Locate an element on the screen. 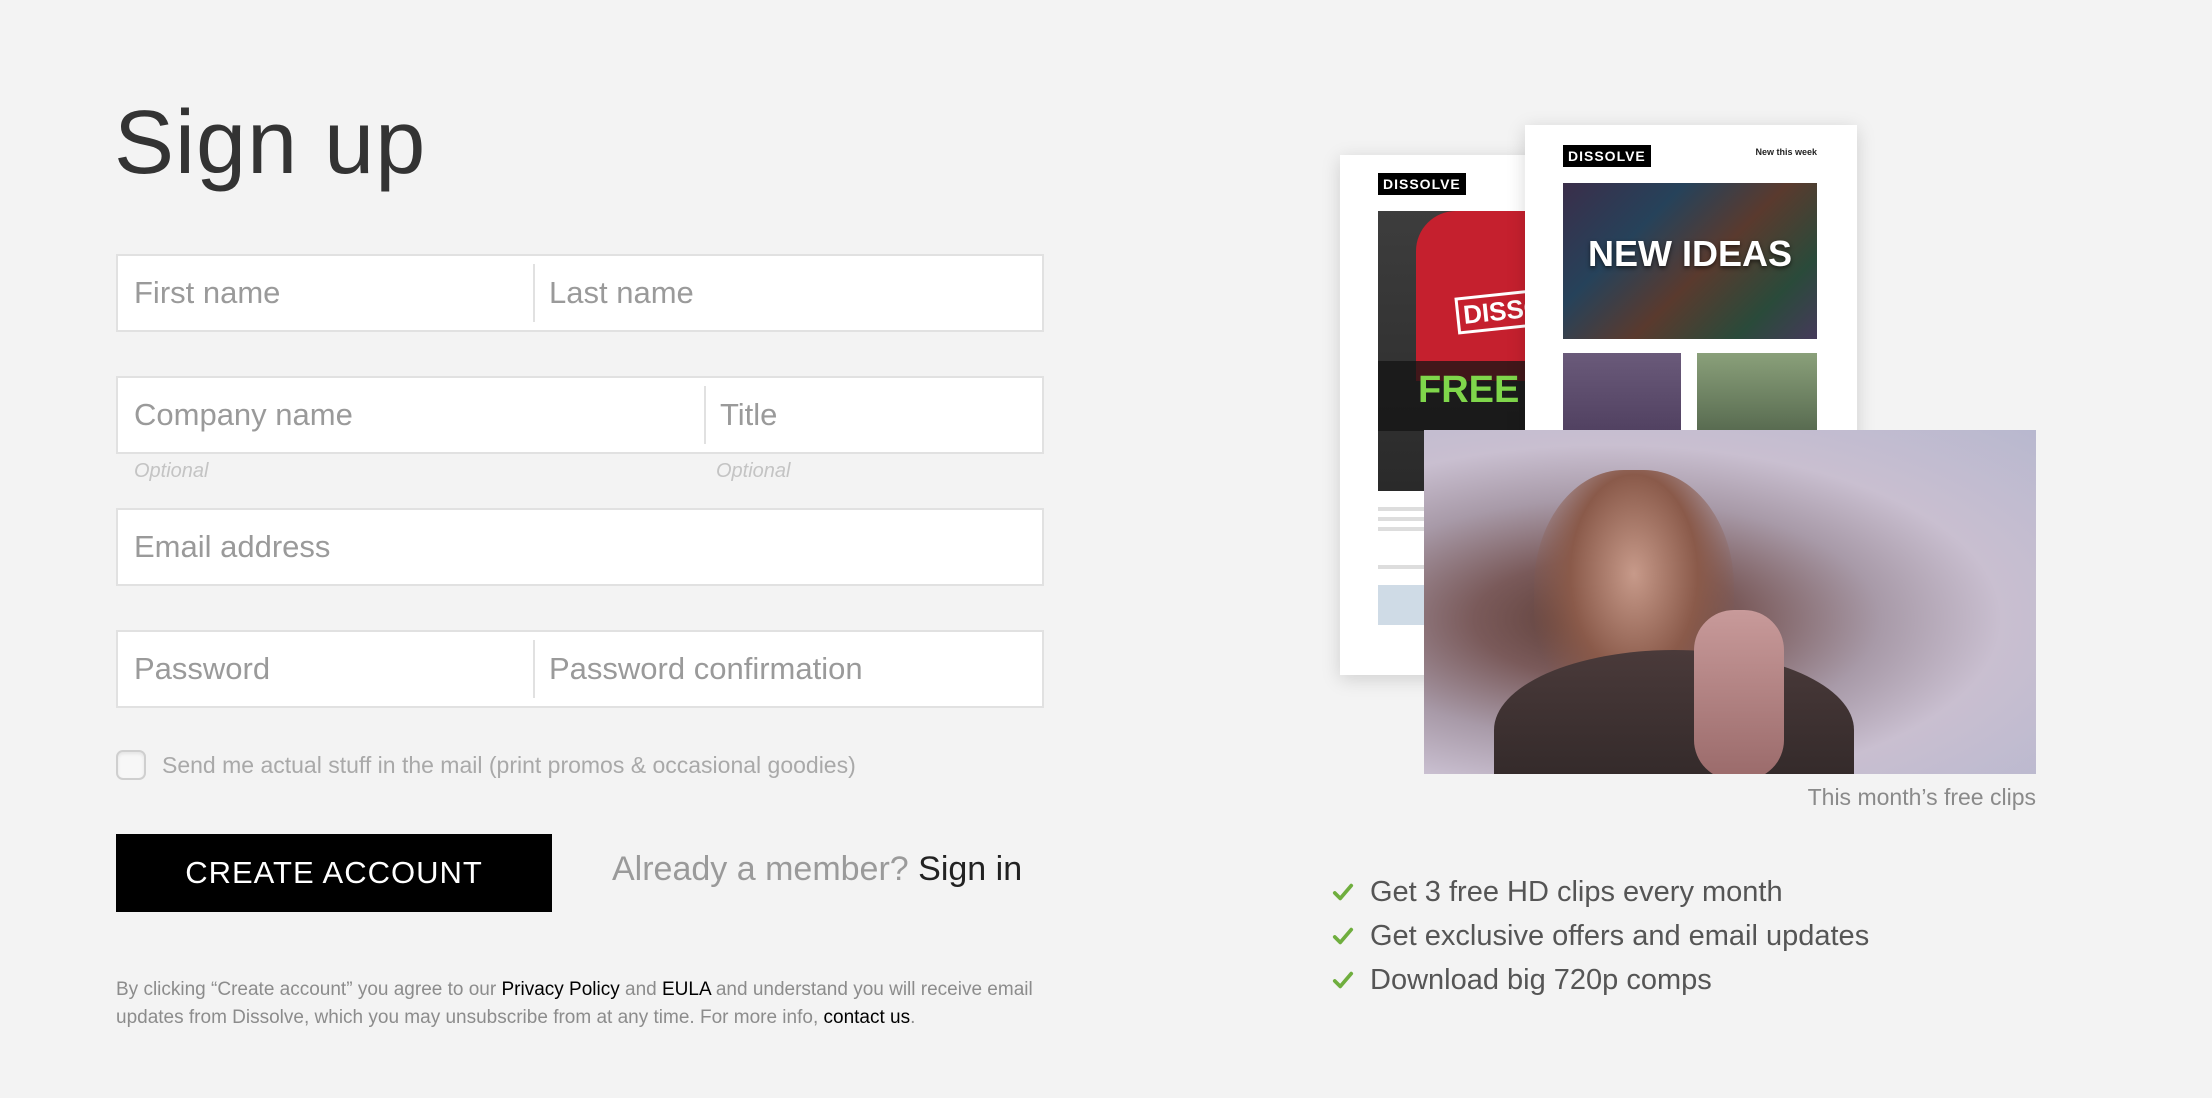 This screenshot has width=2212, height=1098. benefit-item: Download big 720p comps is located at coordinates (1600, 980).